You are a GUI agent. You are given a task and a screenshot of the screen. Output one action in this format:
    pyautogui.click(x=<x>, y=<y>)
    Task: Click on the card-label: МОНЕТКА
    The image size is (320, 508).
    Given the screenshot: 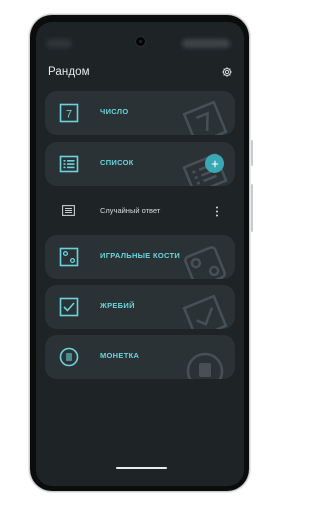 What is the action you would take?
    pyautogui.click(x=120, y=355)
    